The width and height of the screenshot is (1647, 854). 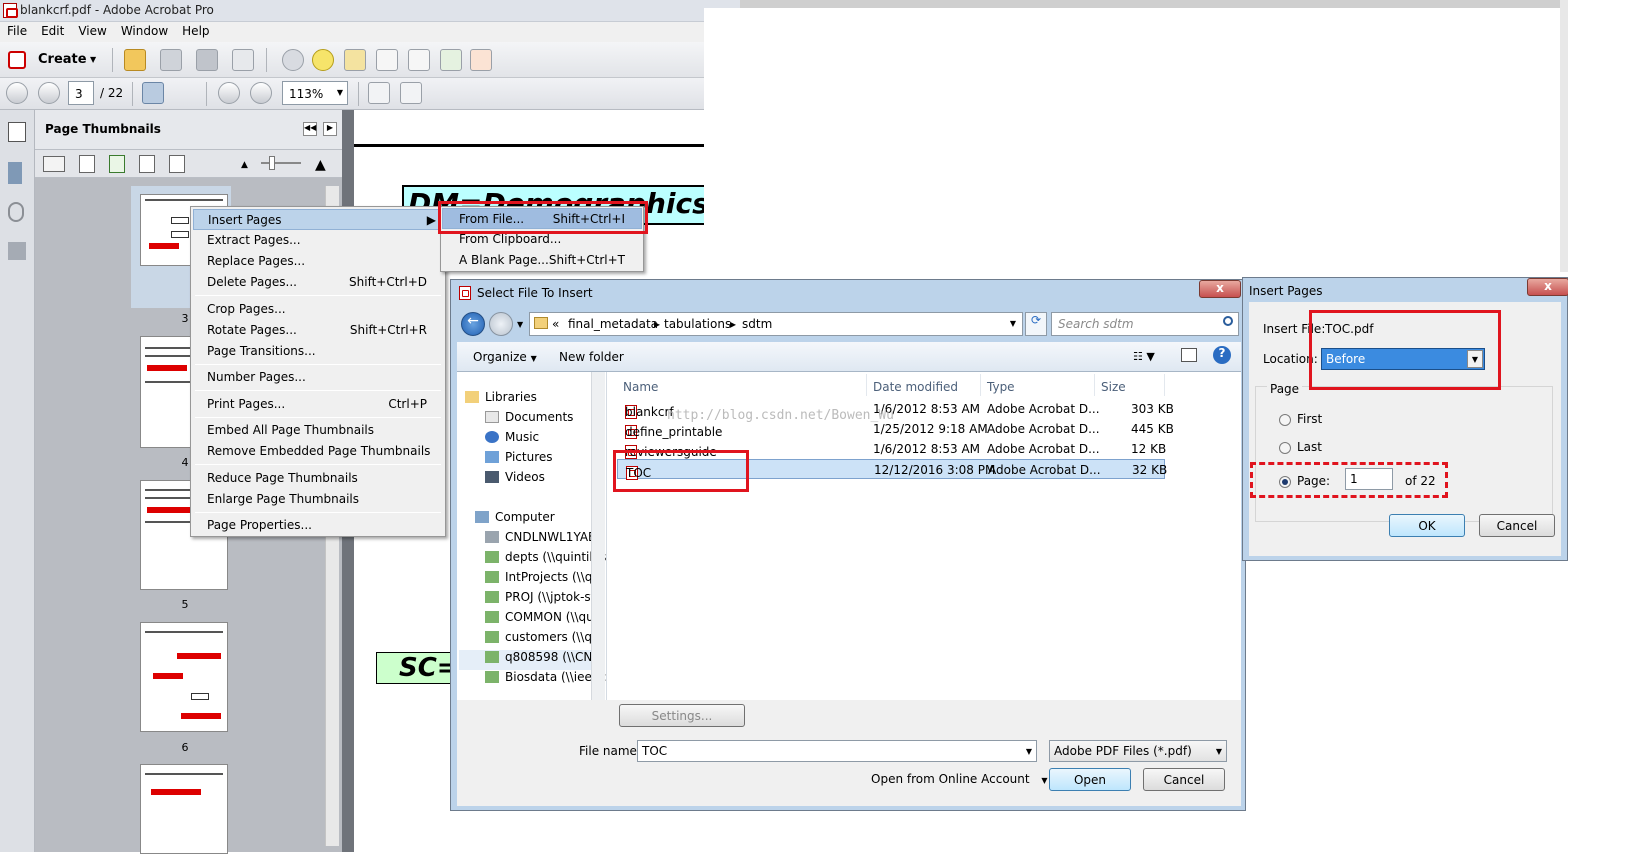 I want to click on export-icon, so click(x=451, y=60).